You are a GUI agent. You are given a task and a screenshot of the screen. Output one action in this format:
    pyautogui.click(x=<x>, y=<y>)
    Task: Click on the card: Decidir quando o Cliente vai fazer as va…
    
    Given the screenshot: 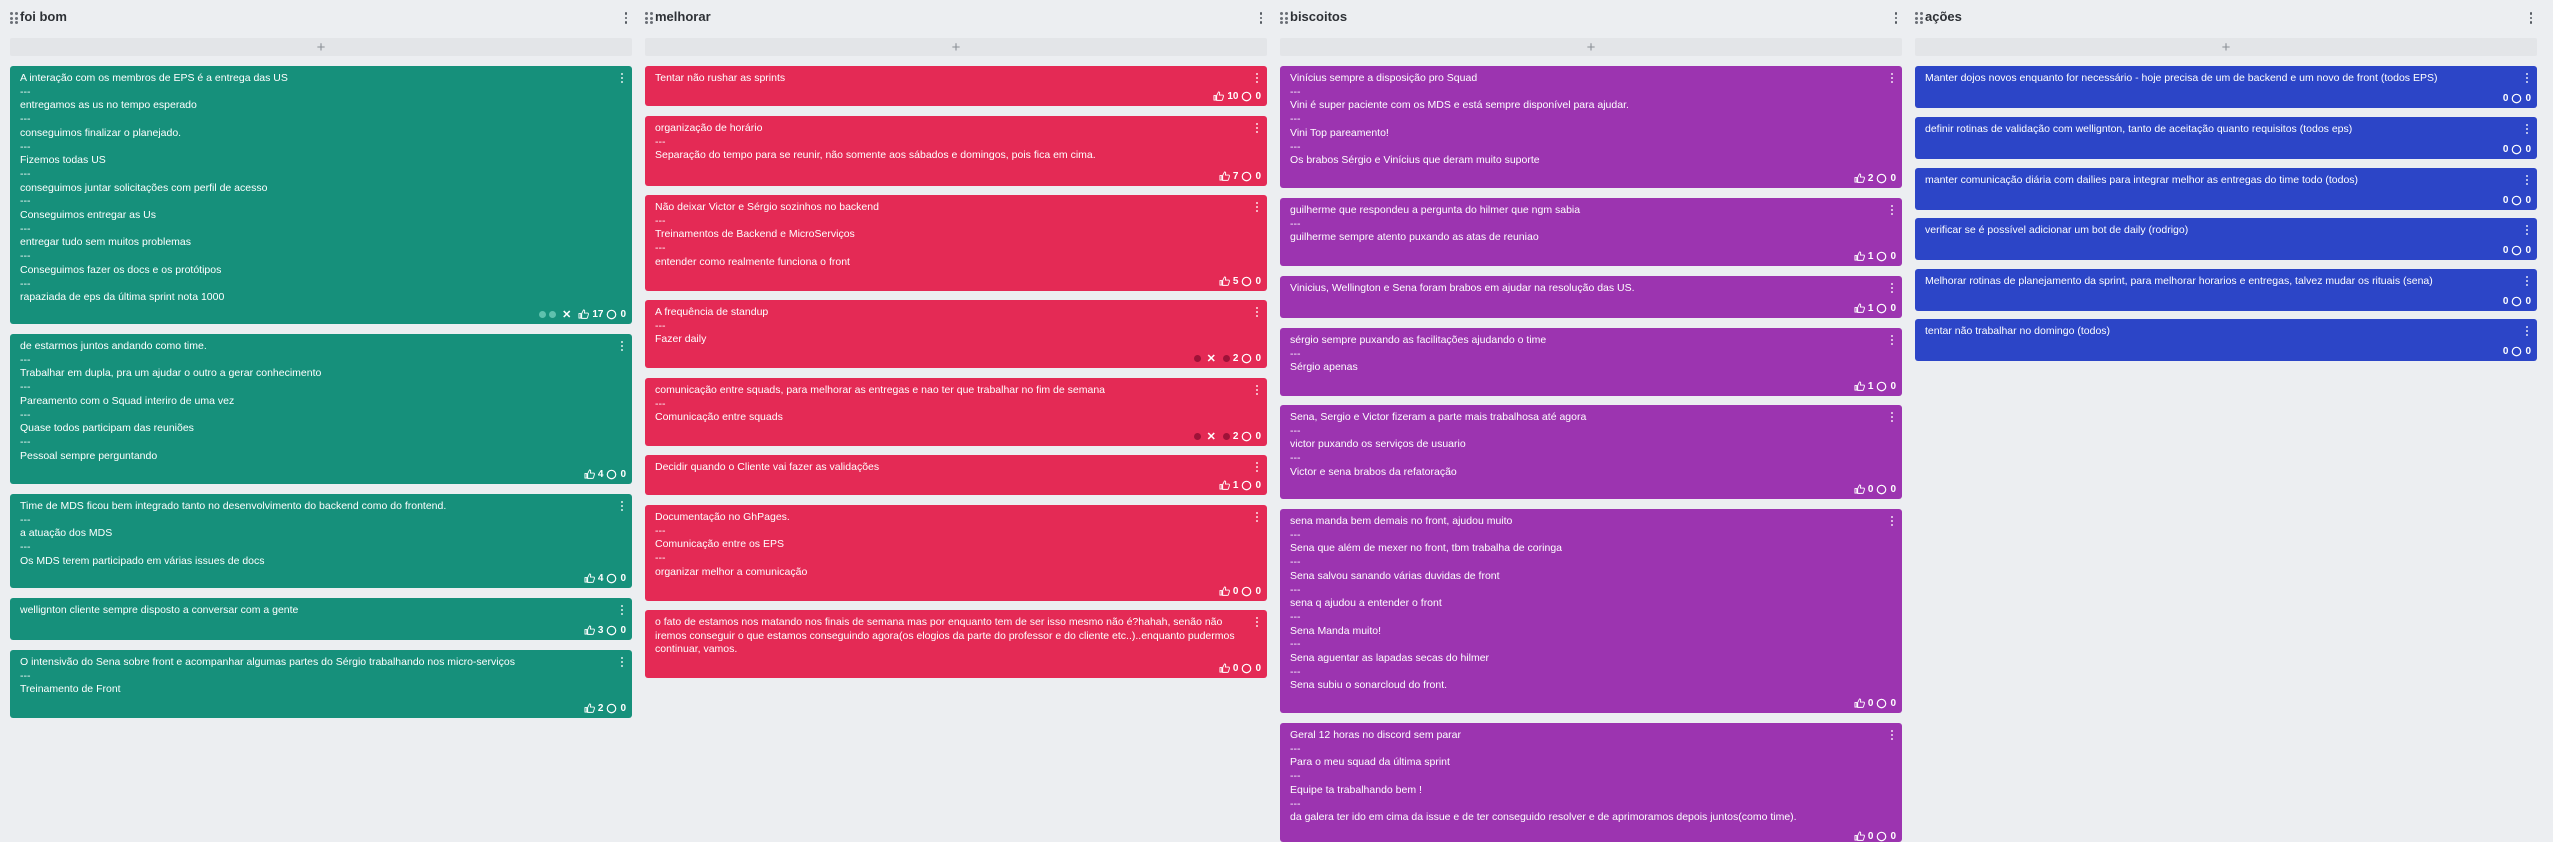 What is the action you would take?
    pyautogui.click(x=956, y=475)
    